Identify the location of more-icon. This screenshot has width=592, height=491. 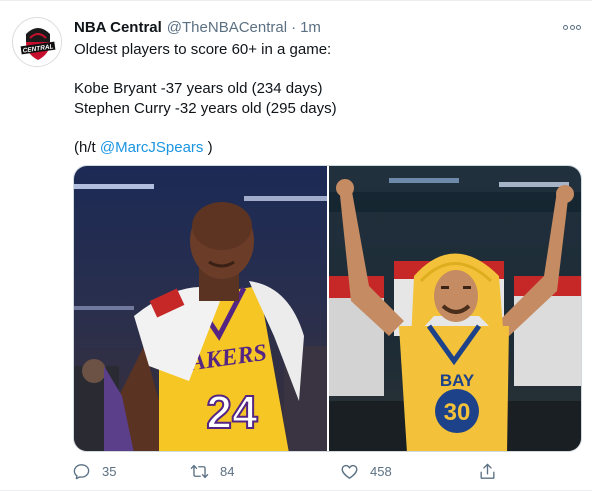
(572, 27).